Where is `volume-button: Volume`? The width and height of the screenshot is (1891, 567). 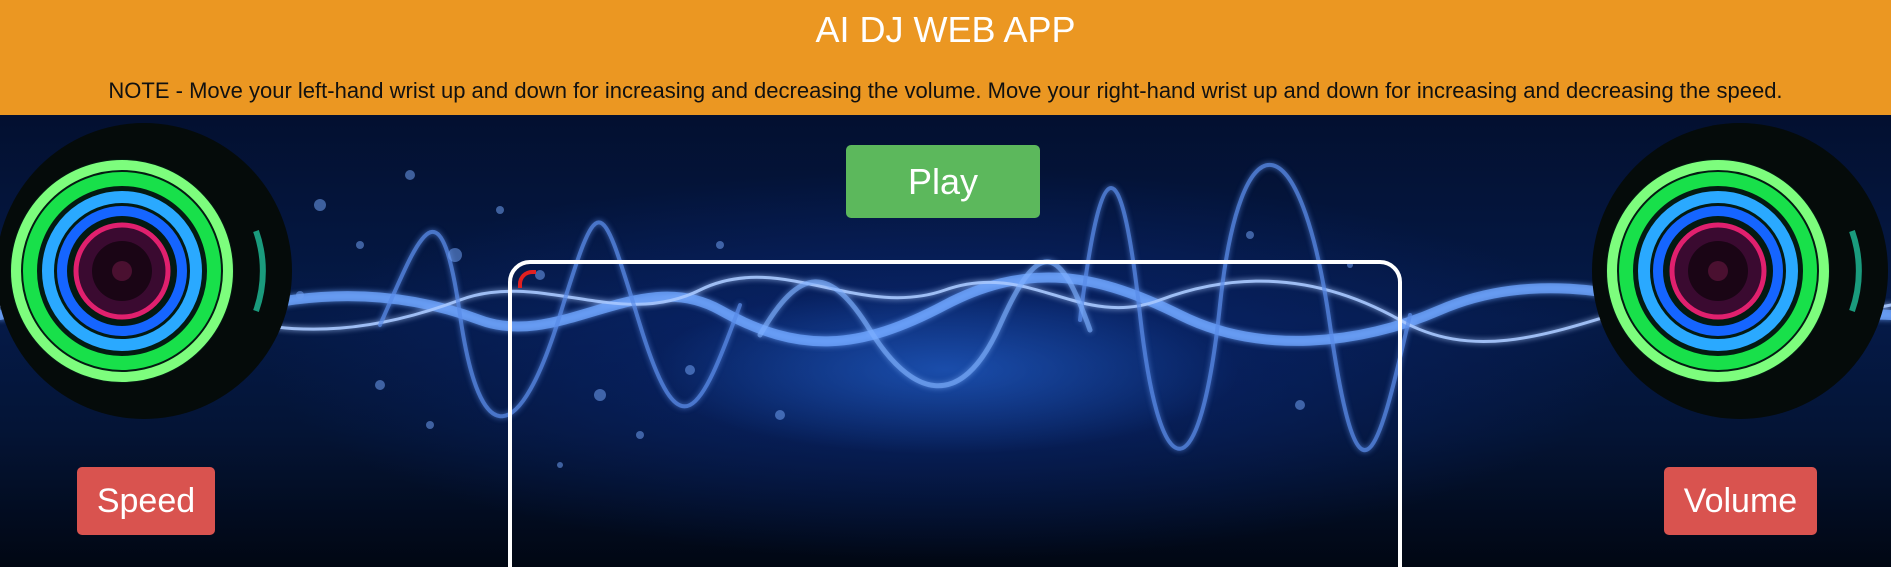 volume-button: Volume is located at coordinates (1740, 501).